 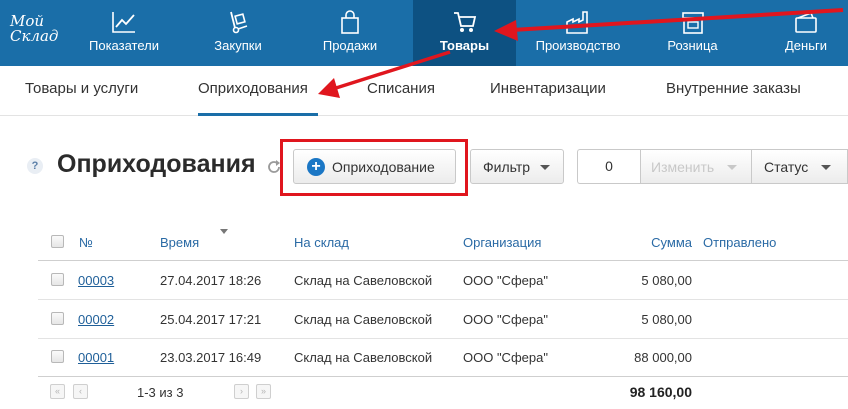 What do you see at coordinates (156, 164) in the screenshot?
I see `page-title: Оприходования` at bounding box center [156, 164].